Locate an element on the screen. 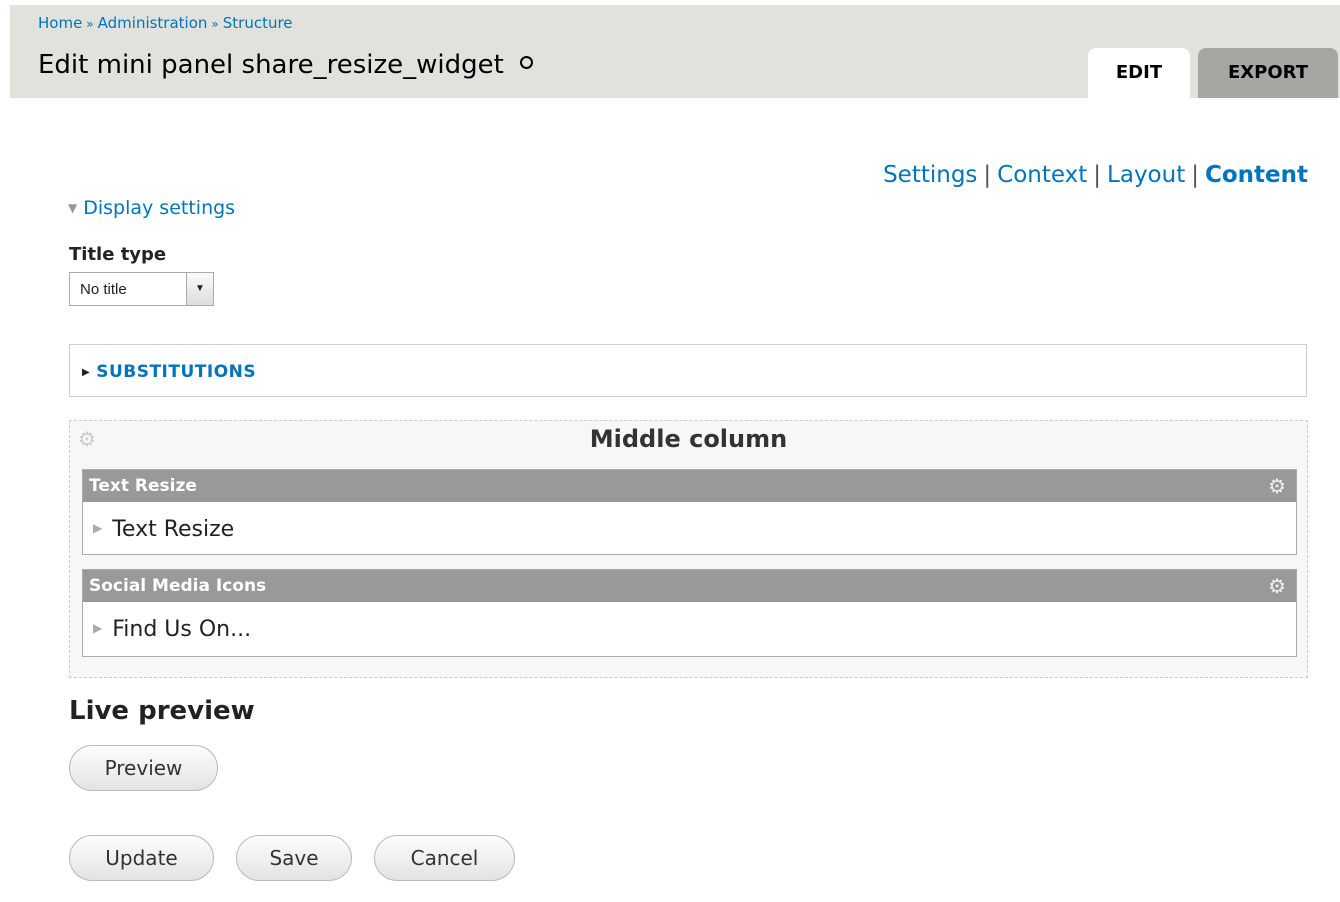  chevron-down-icon: ▼ is located at coordinates (199, 289).